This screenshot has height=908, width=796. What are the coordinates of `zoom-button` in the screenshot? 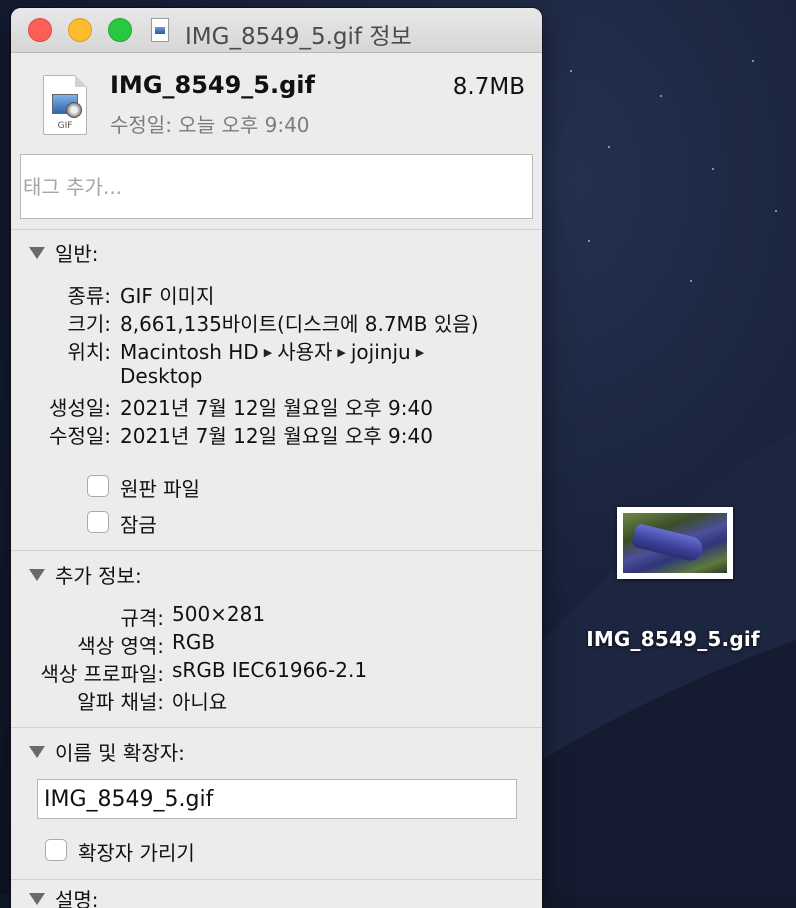 It's located at (120, 30).